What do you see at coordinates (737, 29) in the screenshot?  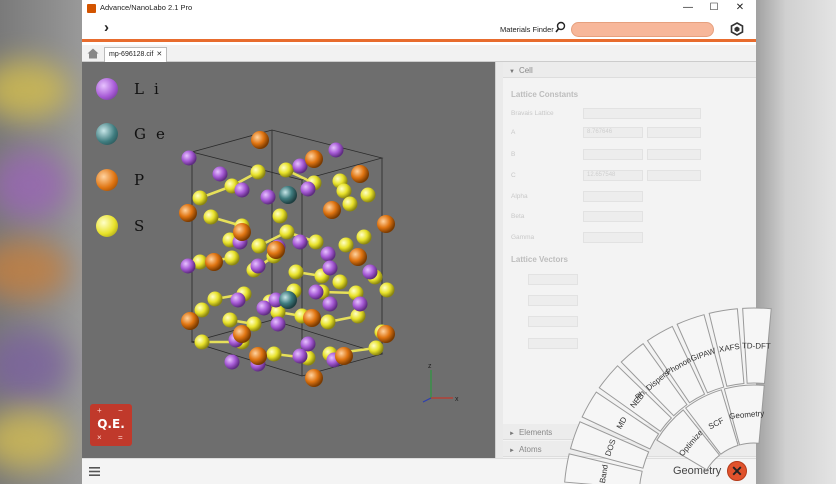 I see `hexagon-settings-icon` at bounding box center [737, 29].